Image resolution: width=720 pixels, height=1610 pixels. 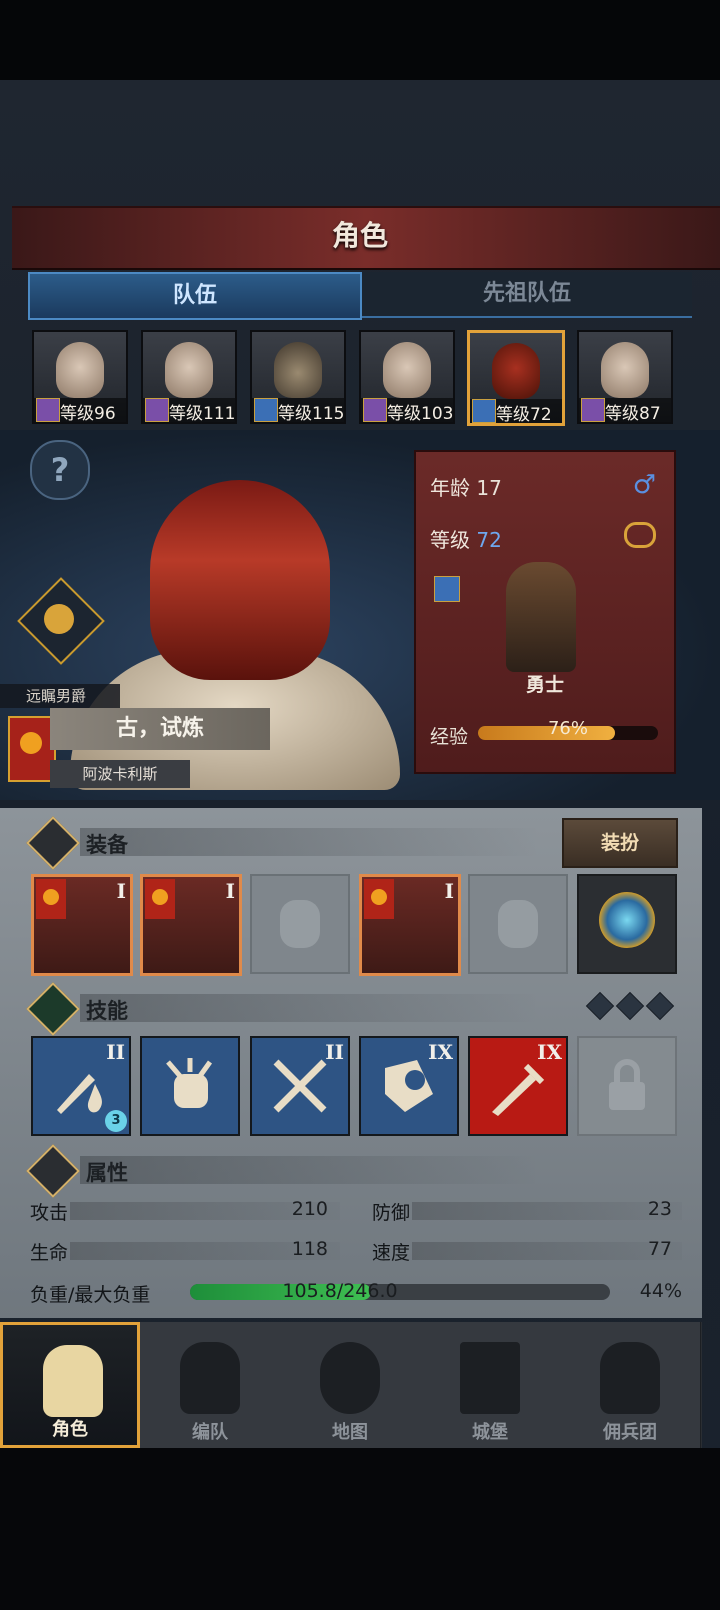 I want to click on tab-party: 队伍, so click(x=195, y=296).